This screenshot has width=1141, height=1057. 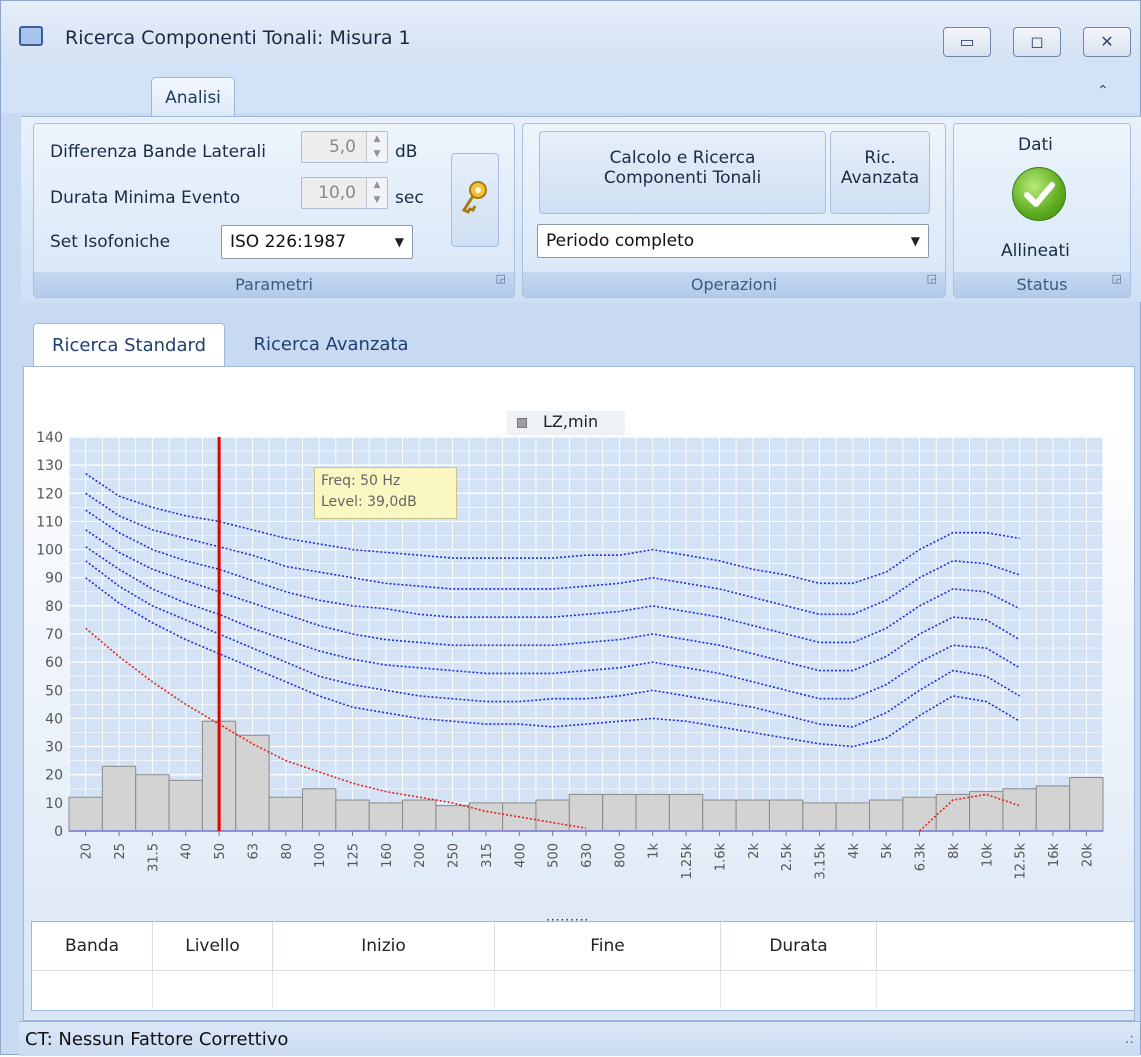 What do you see at coordinates (54, 579) in the screenshot?
I see `y-tick-label: 90` at bounding box center [54, 579].